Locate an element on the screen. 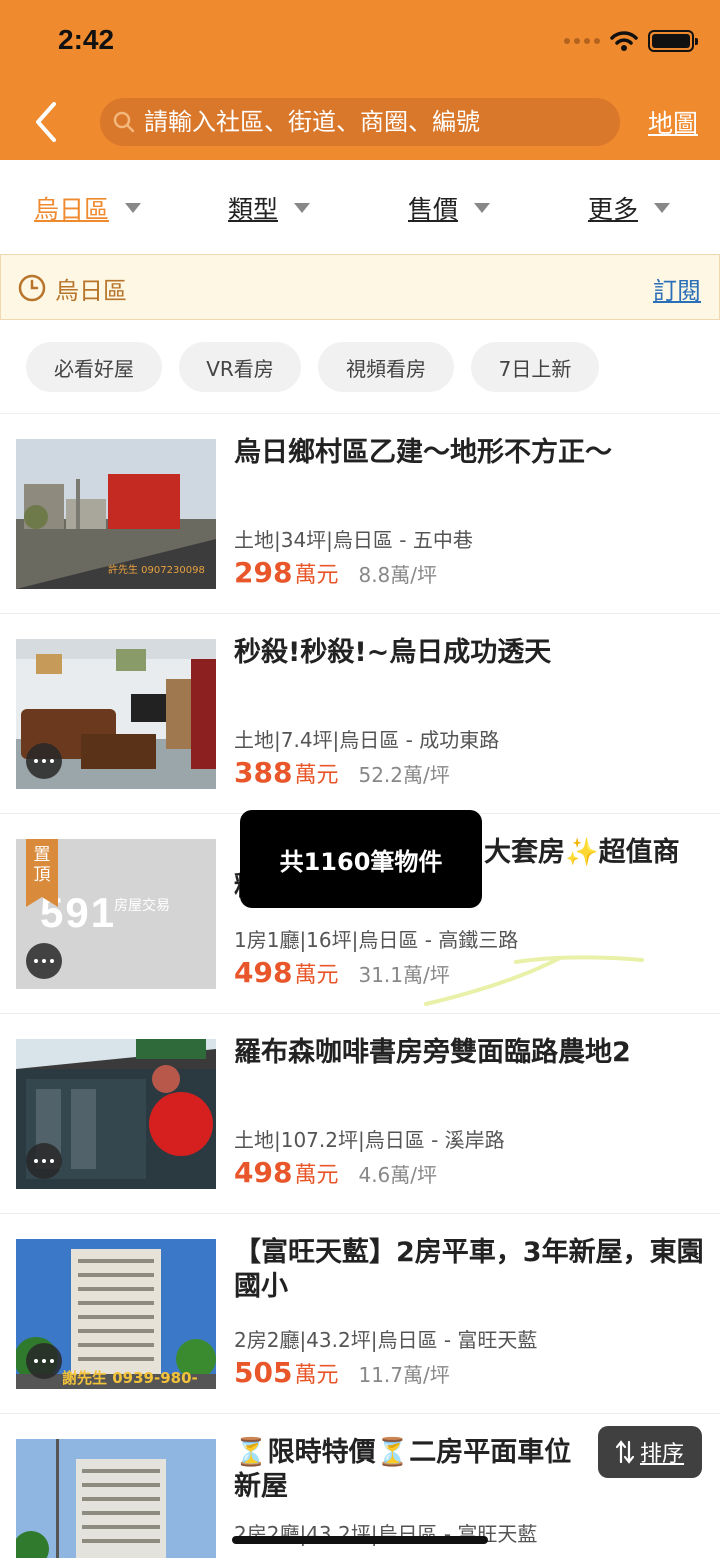 The height and width of the screenshot is (1558, 720). listing-meta: 土地|7.4坪|烏日區 - 成功東路 is located at coordinates (367, 740).